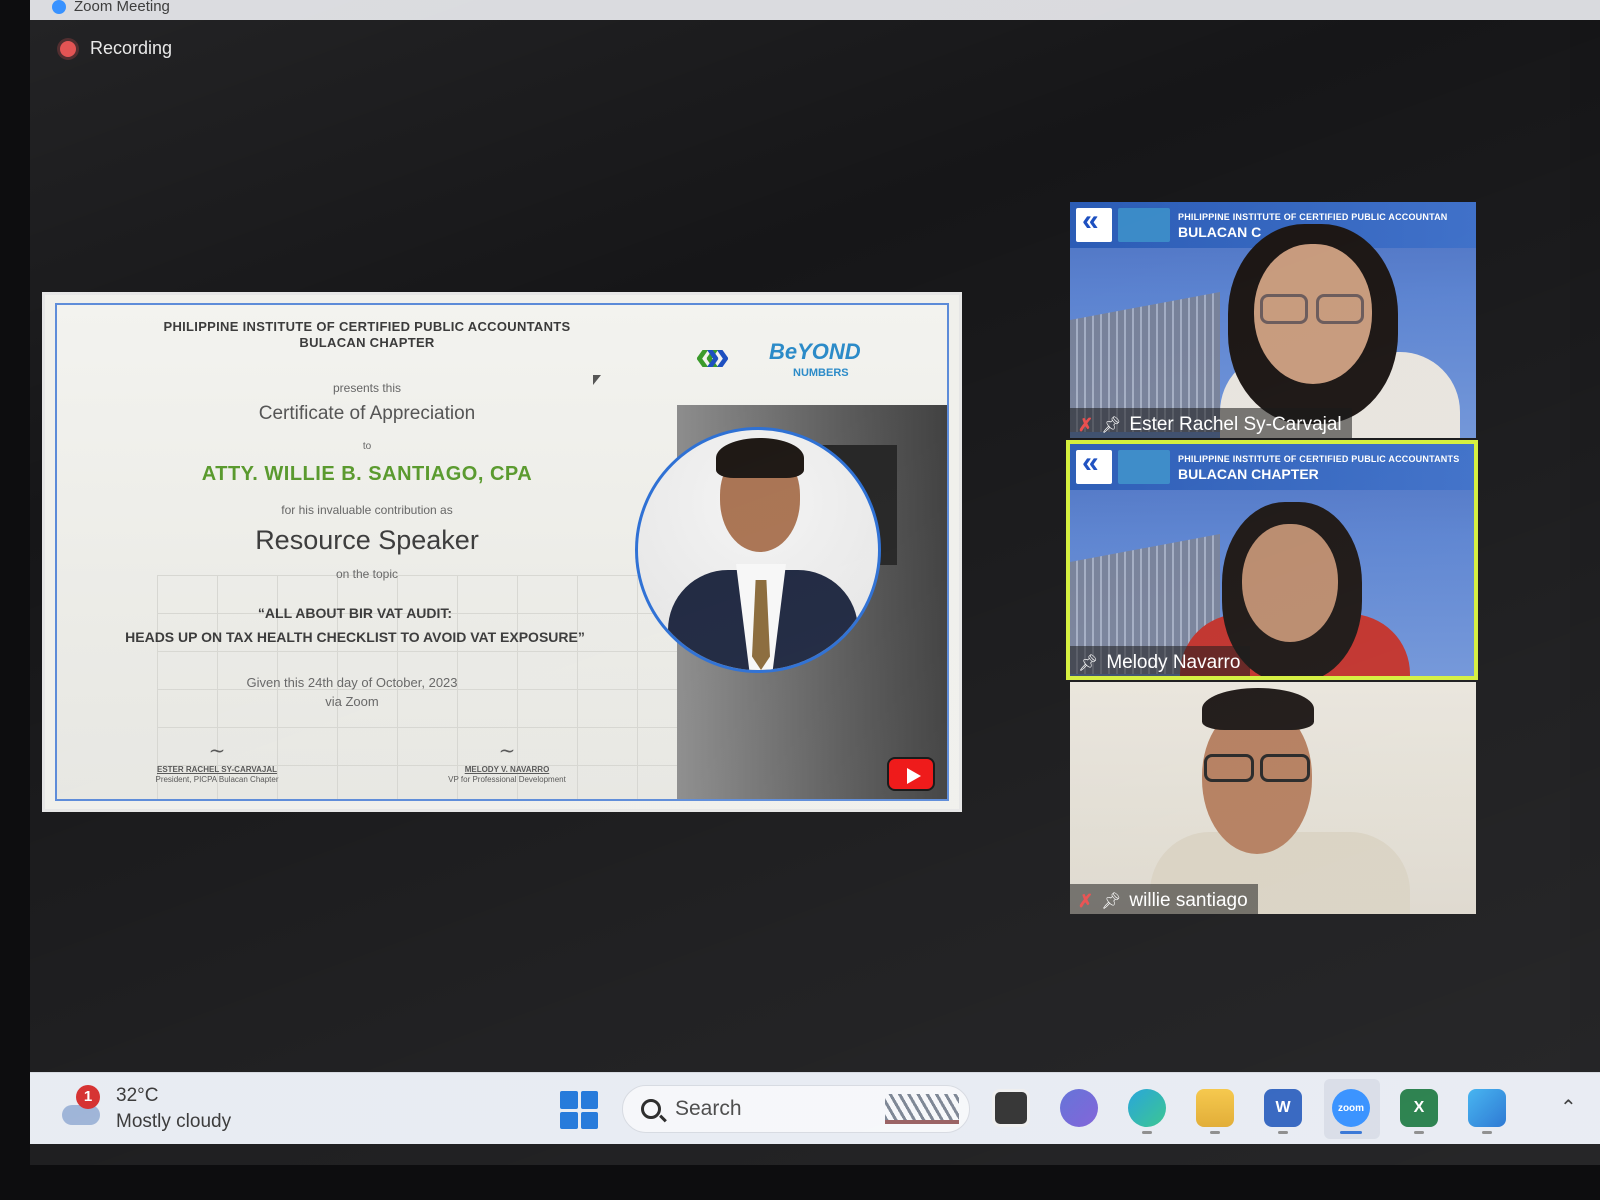 The image size is (1600, 1200). What do you see at coordinates (367, 474) in the screenshot?
I see `recipient-name: ATTY. WILLIE B. SANTIAGO, CPA` at bounding box center [367, 474].